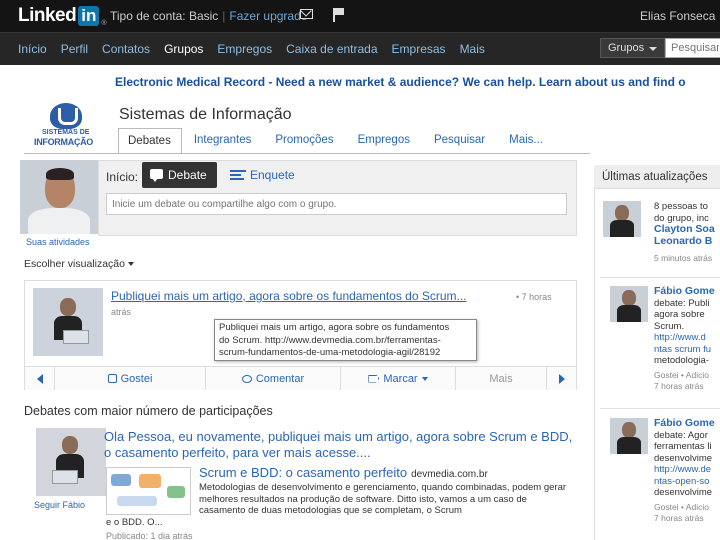 The image size is (720, 540). I want to click on group-logo: SISTEMAS DE INFORMAÇÃO, so click(65, 126).